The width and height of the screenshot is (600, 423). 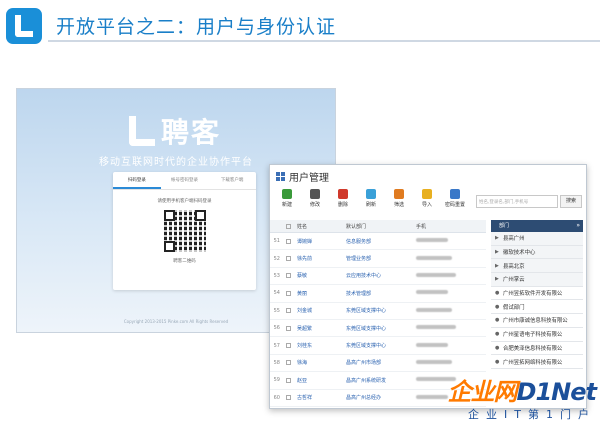 I want to click on table-row: 57 刘桂东 东莞区域支撑中心, so click(x=378, y=346).